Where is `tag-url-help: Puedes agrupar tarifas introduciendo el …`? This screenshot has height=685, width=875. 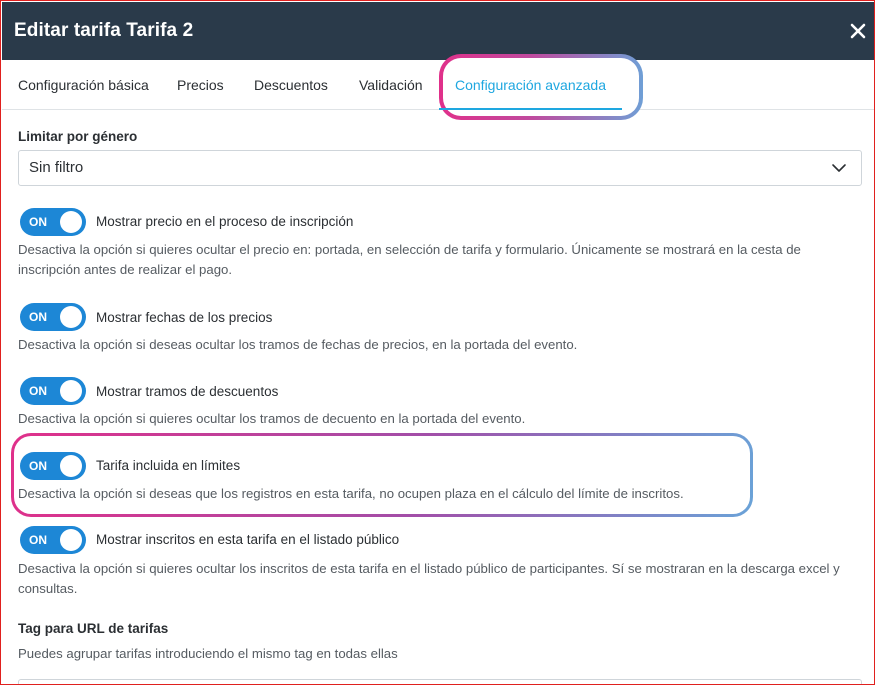 tag-url-help: Puedes agrupar tarifas introduciendo el … is located at coordinates (208, 653).